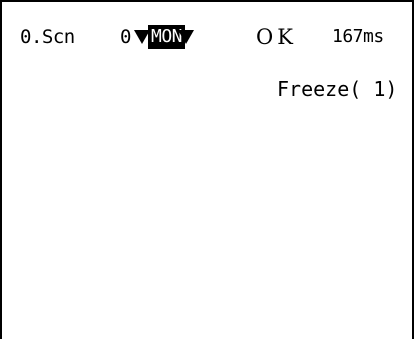 The width and height of the screenshot is (414, 339). Describe the element at coordinates (186, 37) in the screenshot. I see `mode-dropdown-icon` at that location.